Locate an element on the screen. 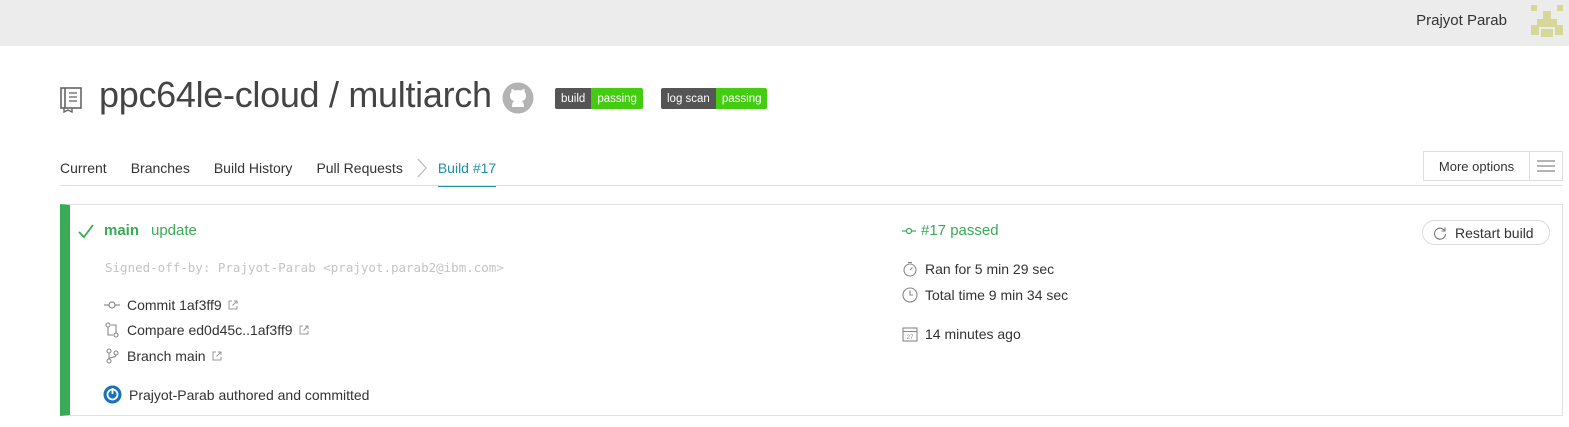  tab-pull-requests: Pull Requests is located at coordinates (359, 172).